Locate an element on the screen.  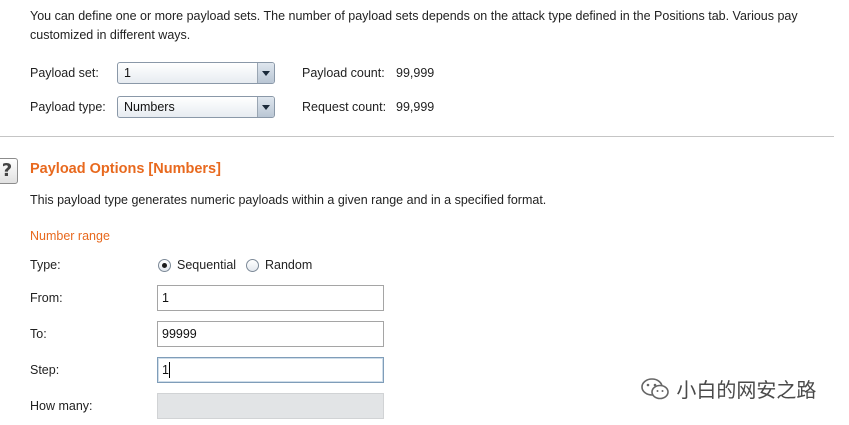
from-label: From: is located at coordinates (46, 298).